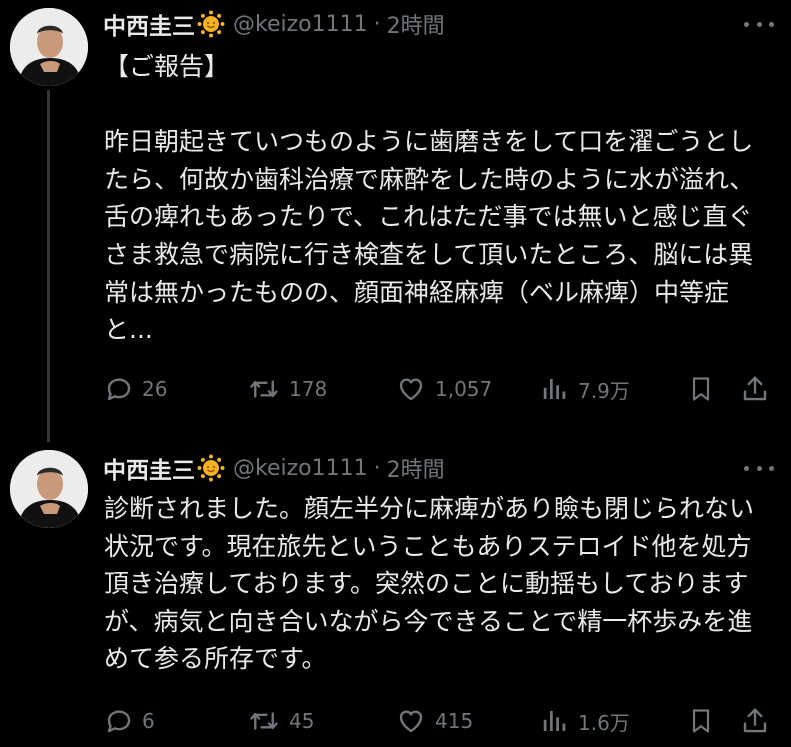 The height and width of the screenshot is (747, 791). Describe the element at coordinates (135, 389) in the screenshot. I see `reply-button: 26` at that location.